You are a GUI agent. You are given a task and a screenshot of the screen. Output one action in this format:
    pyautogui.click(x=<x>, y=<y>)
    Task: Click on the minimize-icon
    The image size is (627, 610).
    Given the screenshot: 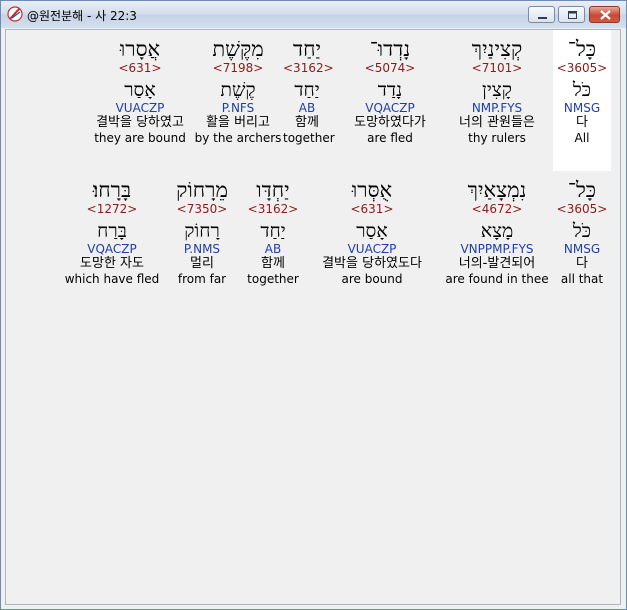 What is the action you would take?
    pyautogui.click(x=542, y=18)
    